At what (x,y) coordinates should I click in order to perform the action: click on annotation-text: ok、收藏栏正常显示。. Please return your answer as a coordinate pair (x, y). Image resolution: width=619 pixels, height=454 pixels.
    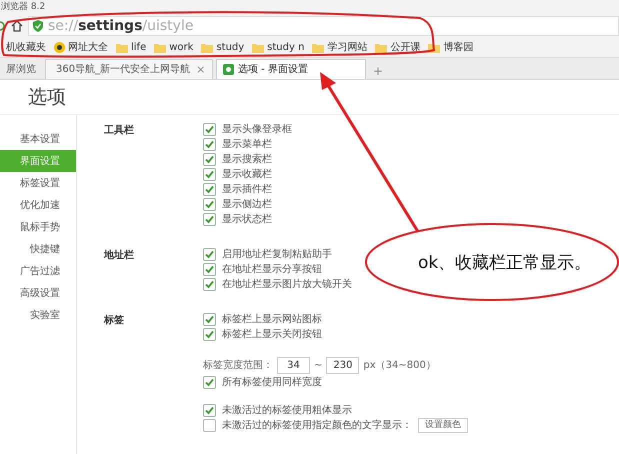
    Looking at the image, I should click on (505, 263).